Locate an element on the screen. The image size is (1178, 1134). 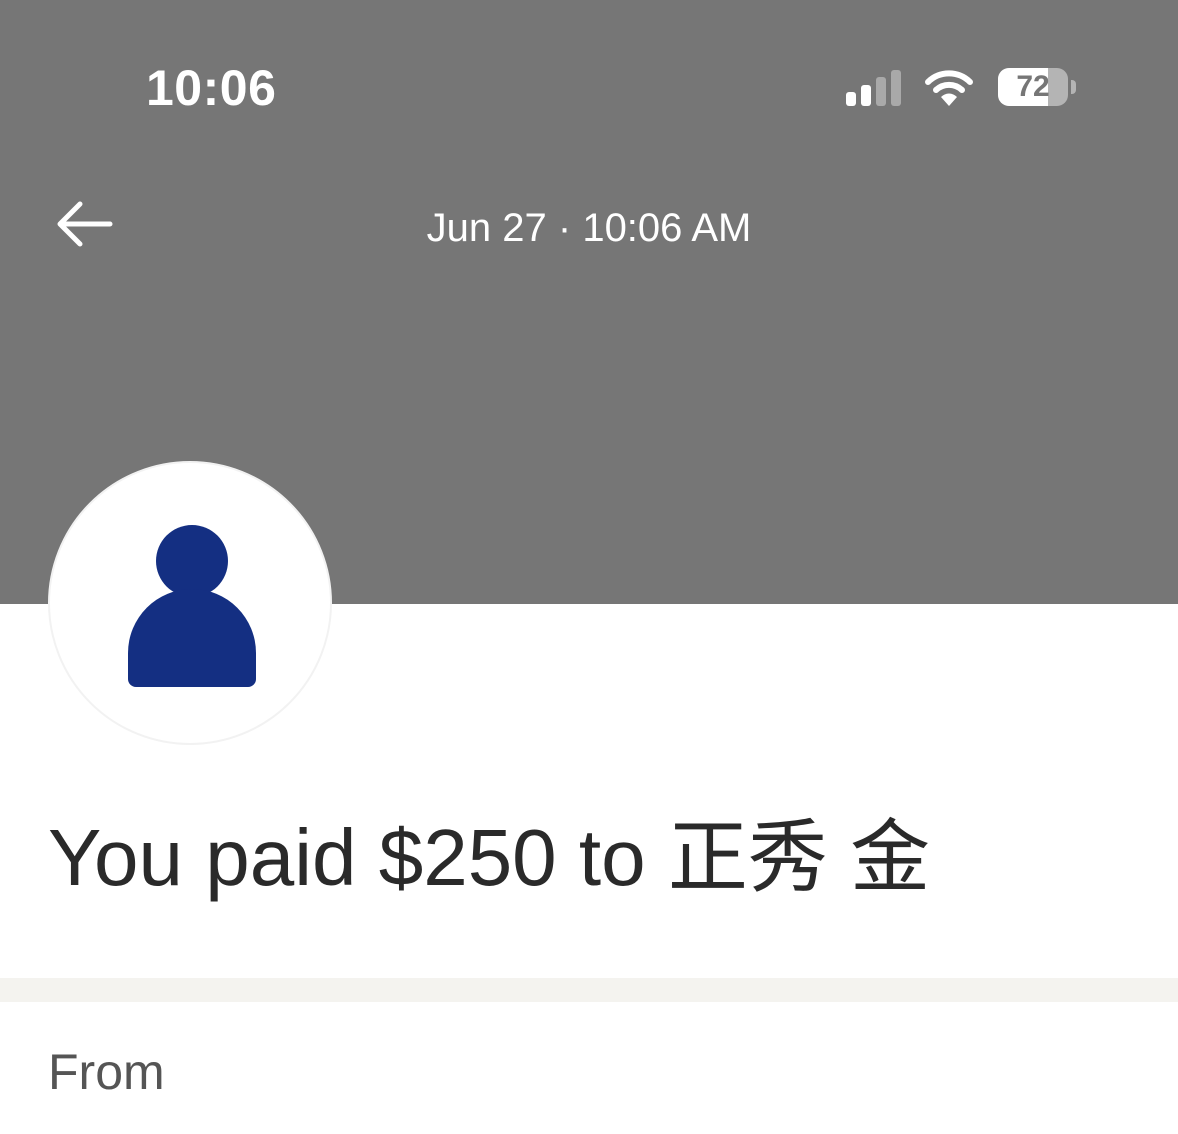
battery-body: 72 is located at coordinates (1033, 87).